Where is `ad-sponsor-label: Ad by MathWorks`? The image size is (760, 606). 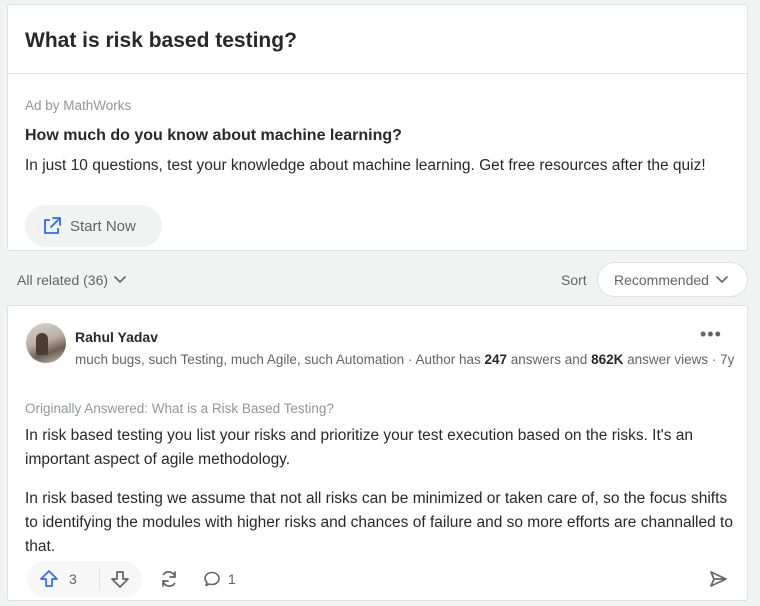
ad-sponsor-label: Ad by MathWorks is located at coordinates (78, 105).